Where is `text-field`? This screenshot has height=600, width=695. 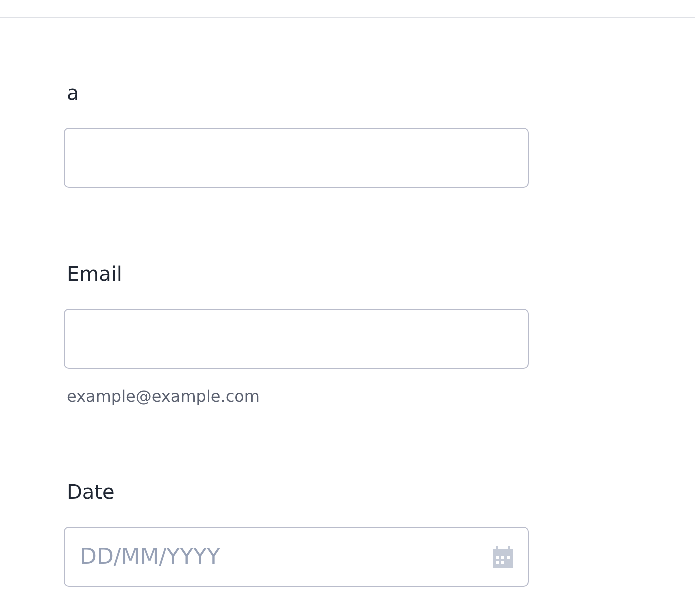 text-field is located at coordinates (296, 158).